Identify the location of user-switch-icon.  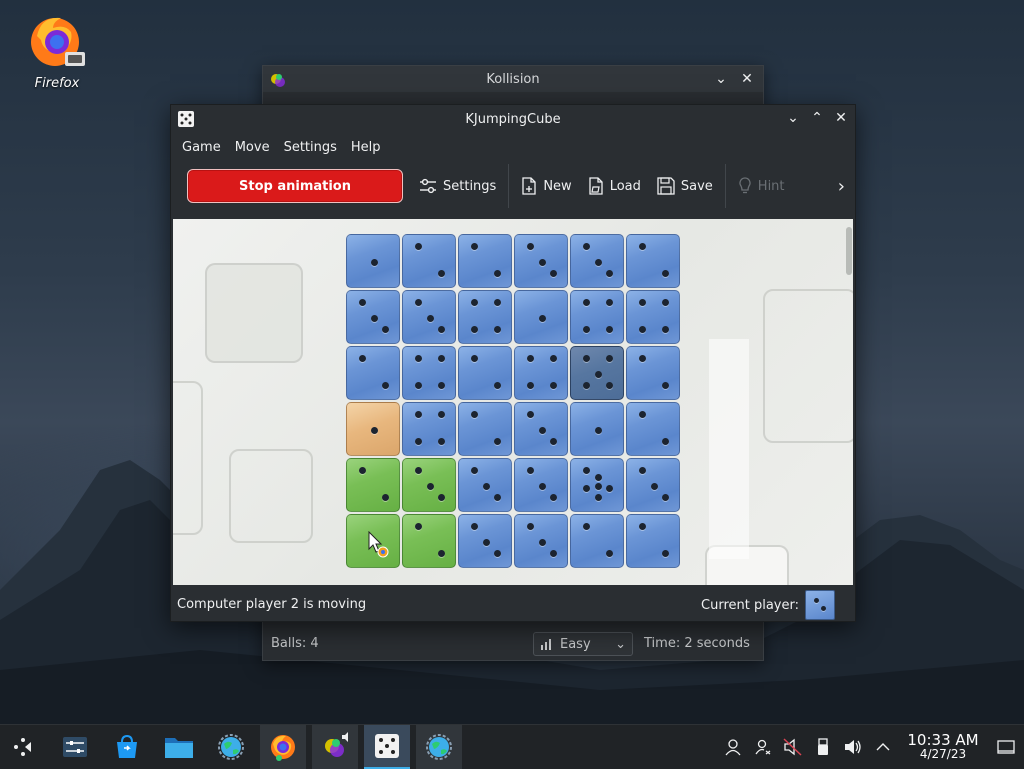
(763, 747).